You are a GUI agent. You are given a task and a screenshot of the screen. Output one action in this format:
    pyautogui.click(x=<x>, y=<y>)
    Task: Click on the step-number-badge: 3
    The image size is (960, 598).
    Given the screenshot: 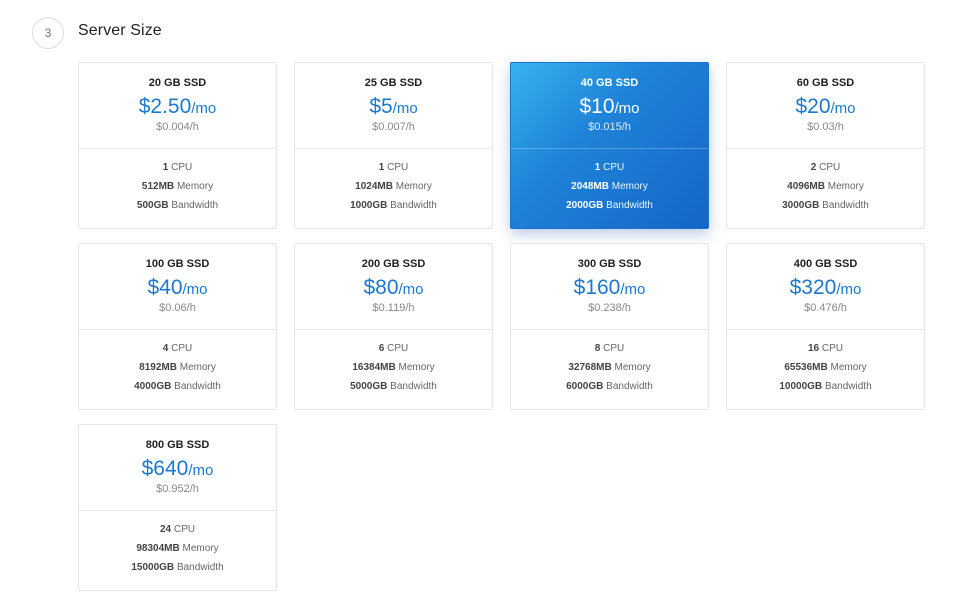 What is the action you would take?
    pyautogui.click(x=48, y=33)
    